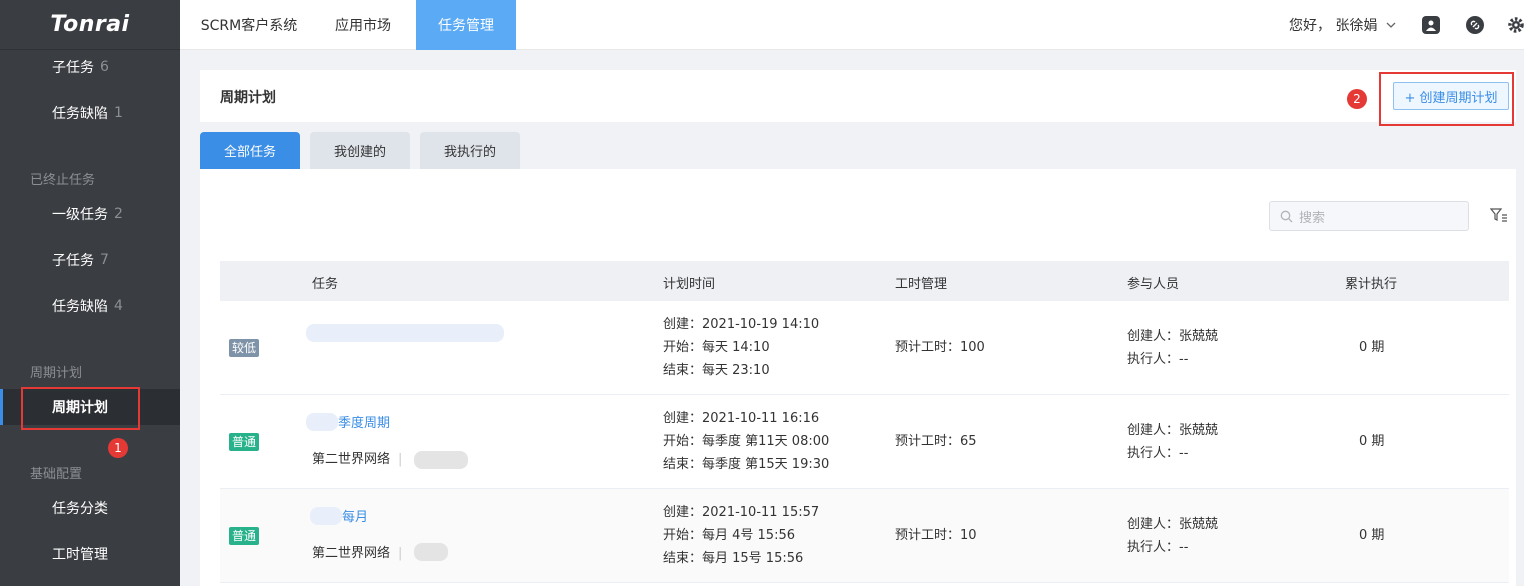  I want to click on column-header-participants: 参与人员, so click(1153, 284).